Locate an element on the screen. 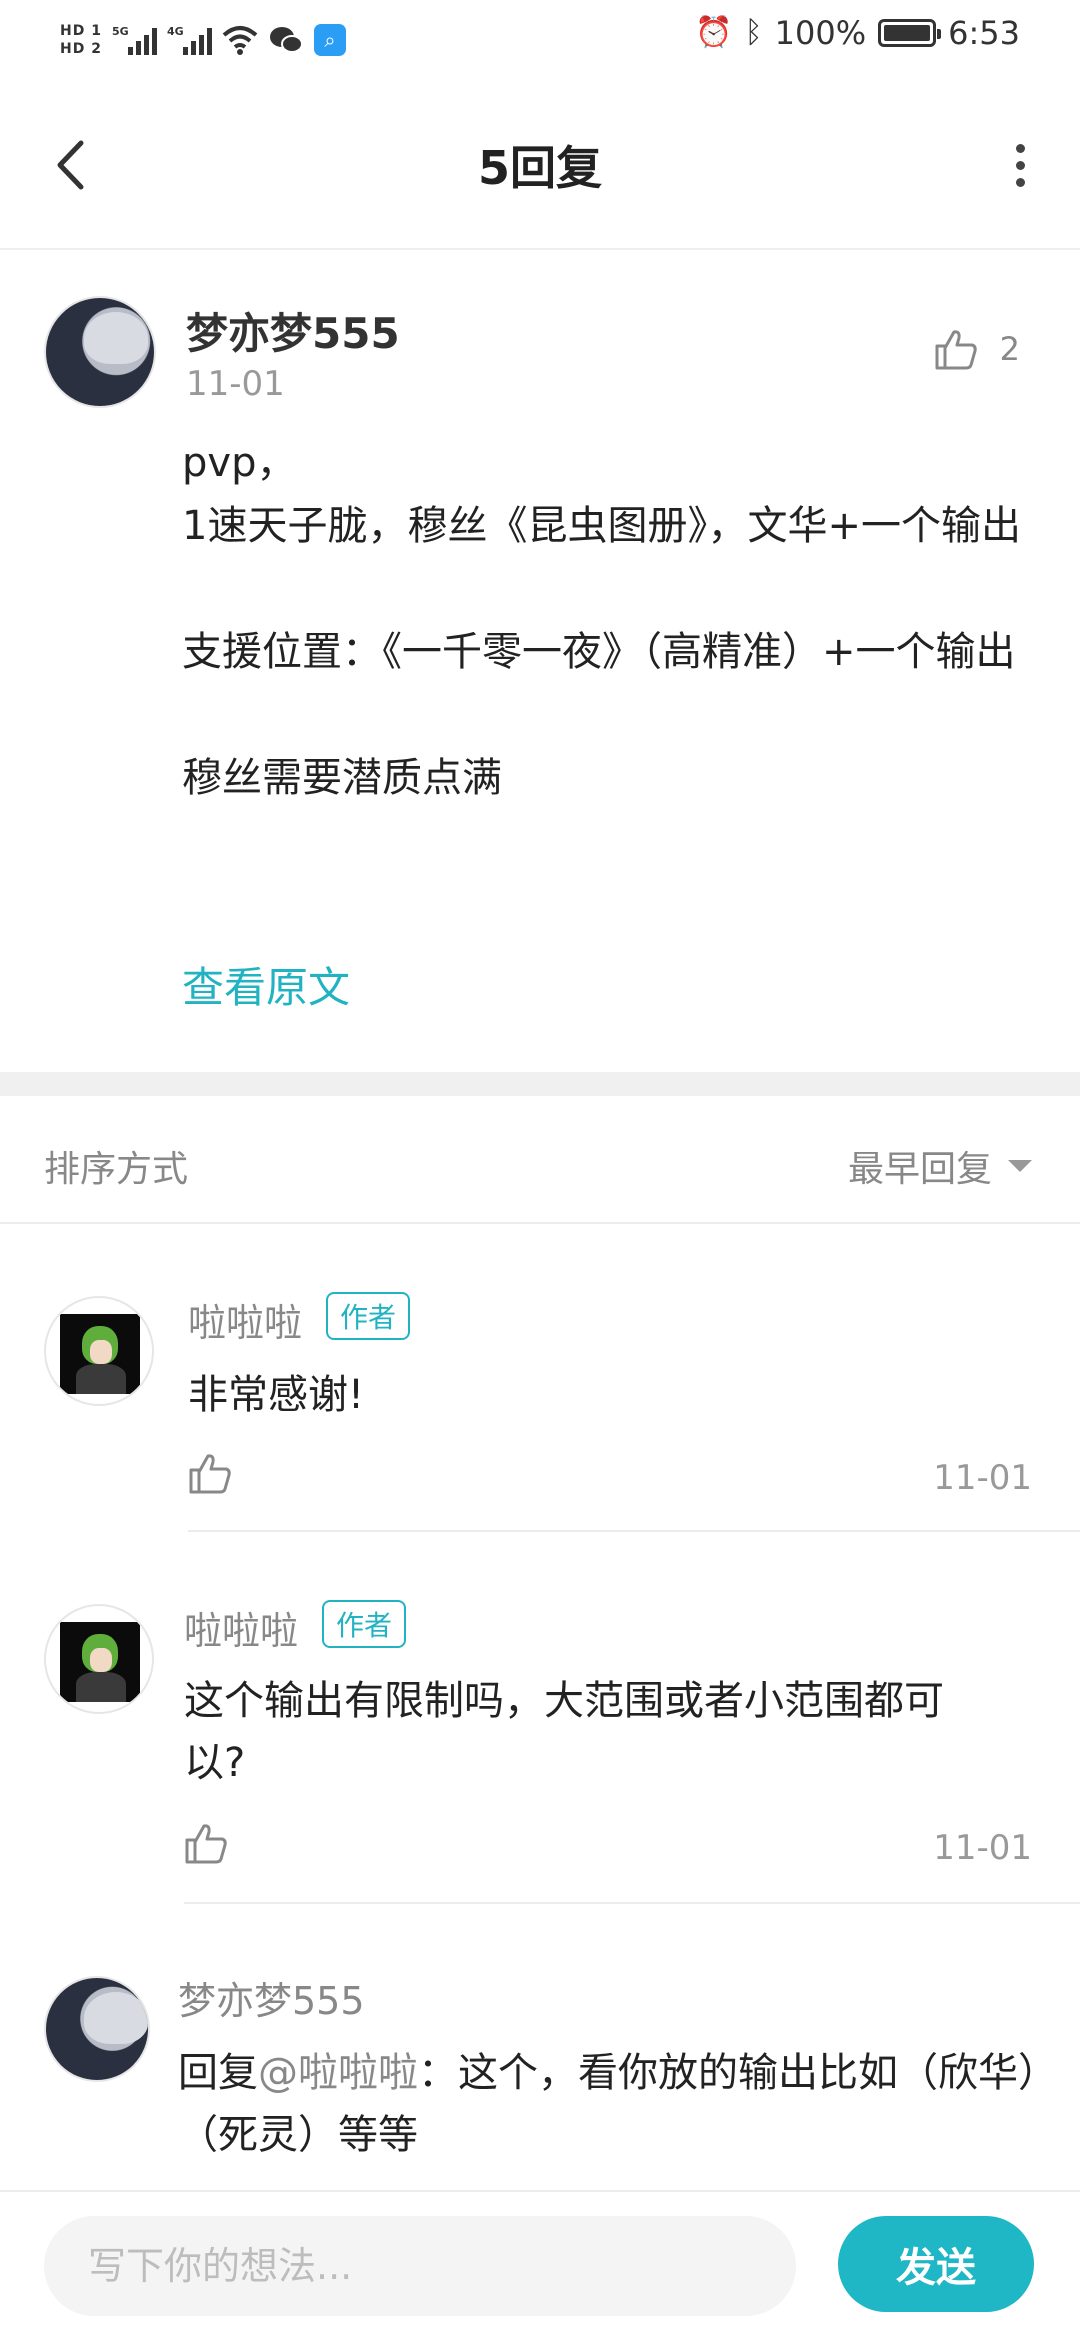 Image resolution: width=1080 pixels, height=2340 pixels. sort-dropdown: 最早回复 is located at coordinates (940, 1166).